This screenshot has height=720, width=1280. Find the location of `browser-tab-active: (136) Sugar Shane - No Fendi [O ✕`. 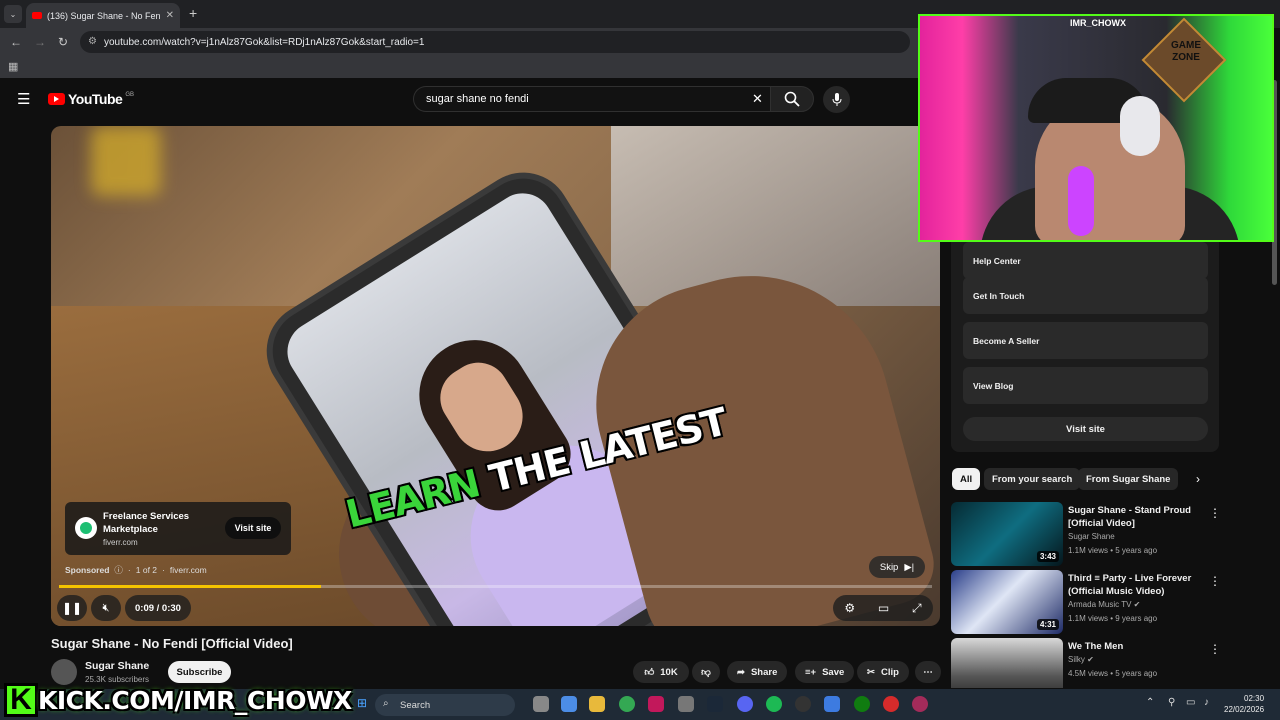

browser-tab-active: (136) Sugar Shane - No Fendi [O ✕ is located at coordinates (103, 15).